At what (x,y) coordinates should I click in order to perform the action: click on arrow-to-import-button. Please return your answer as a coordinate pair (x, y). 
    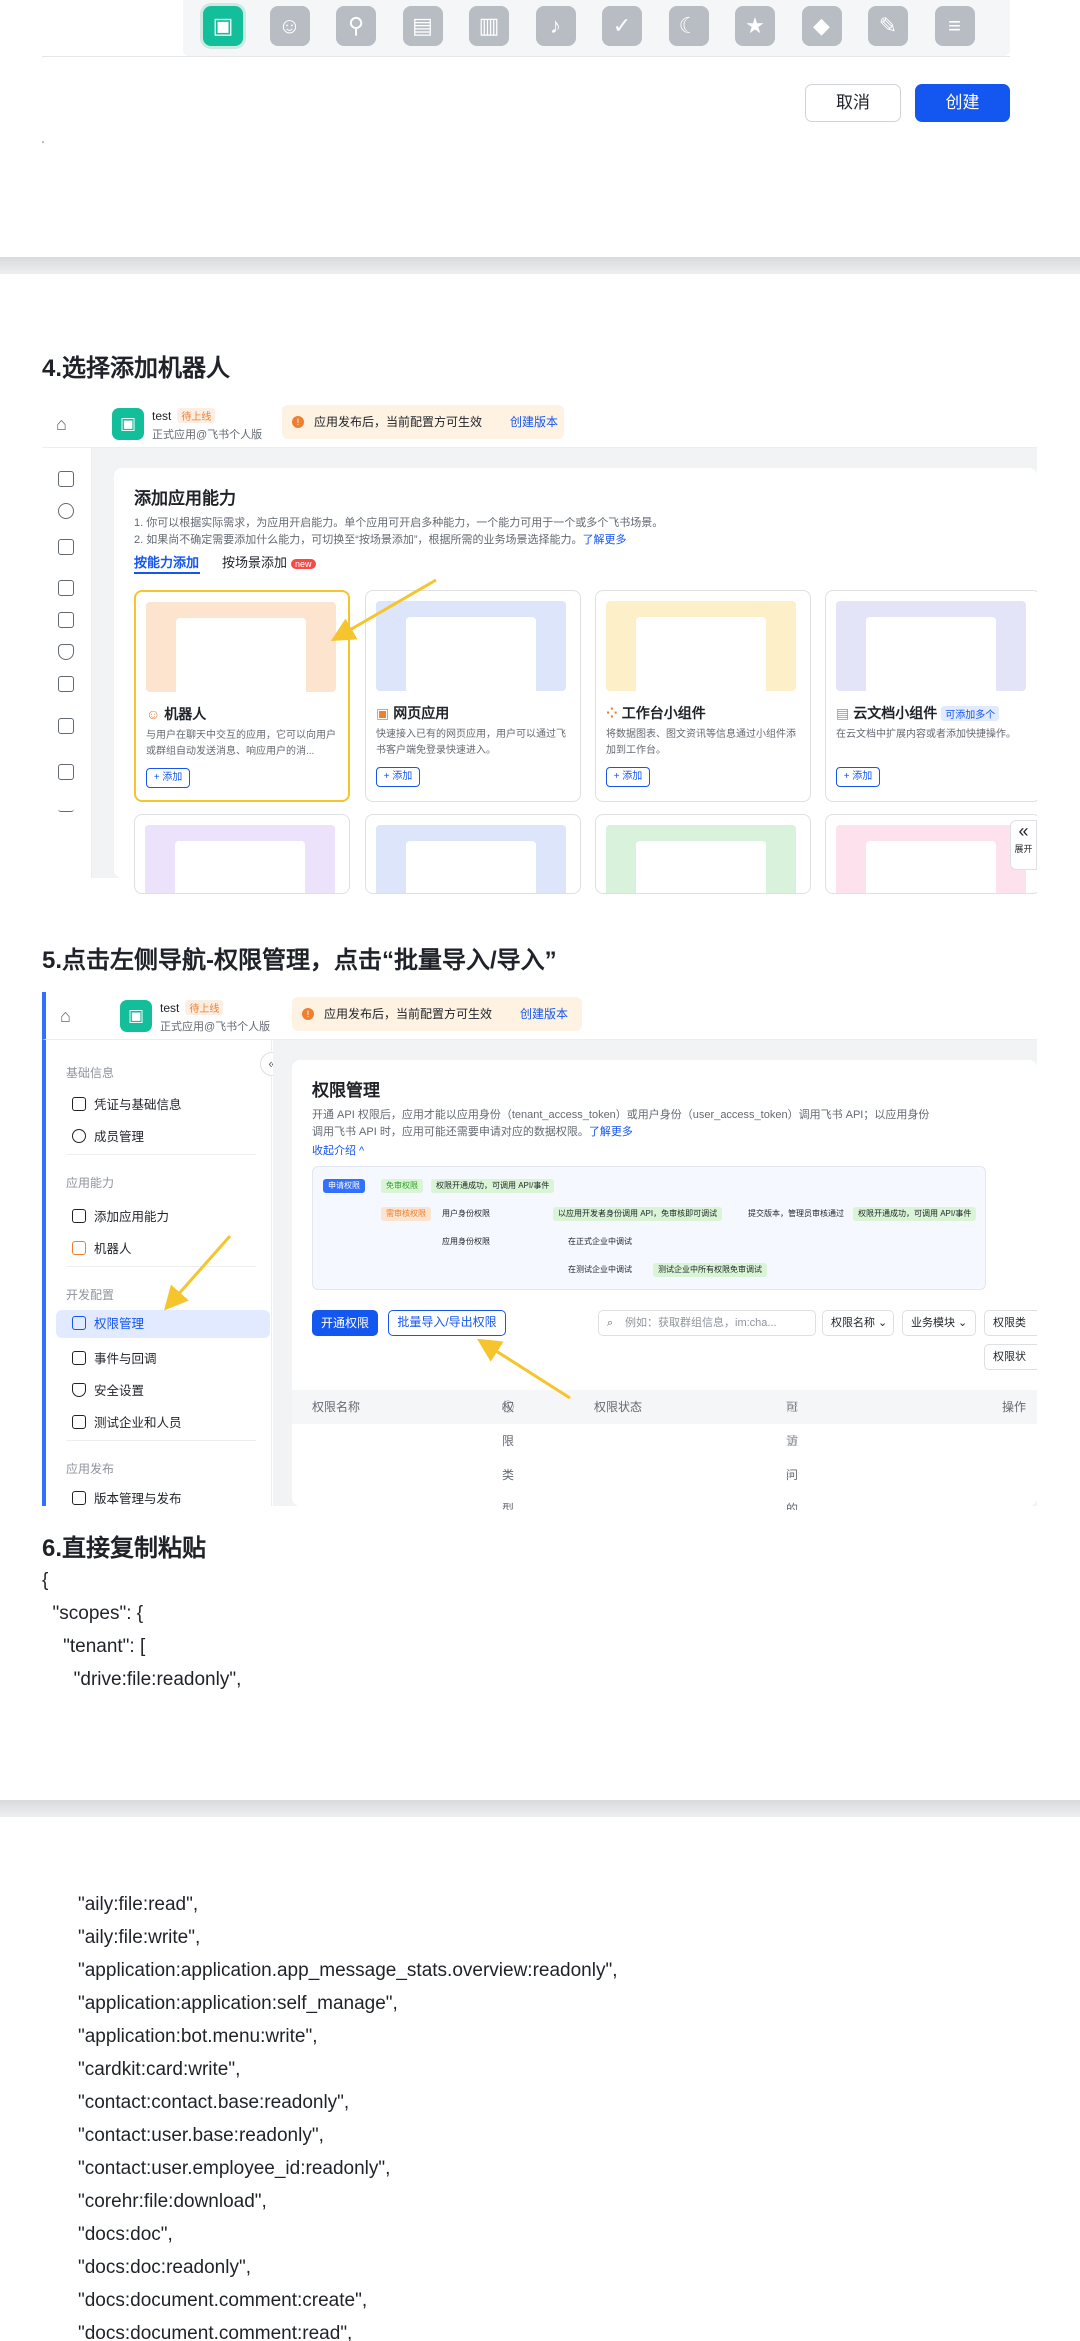
    Looking at the image, I should click on (523, 1369).